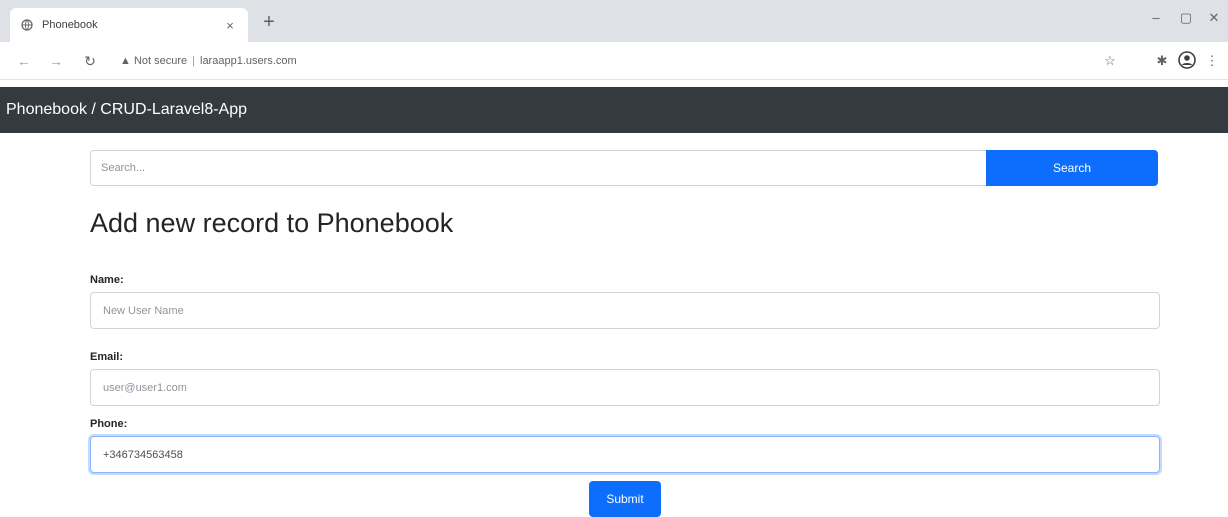 The image size is (1228, 517). What do you see at coordinates (614, 110) in the screenshot?
I see `app-navbar: Phonebook / CRUD-Laravel8-App` at bounding box center [614, 110].